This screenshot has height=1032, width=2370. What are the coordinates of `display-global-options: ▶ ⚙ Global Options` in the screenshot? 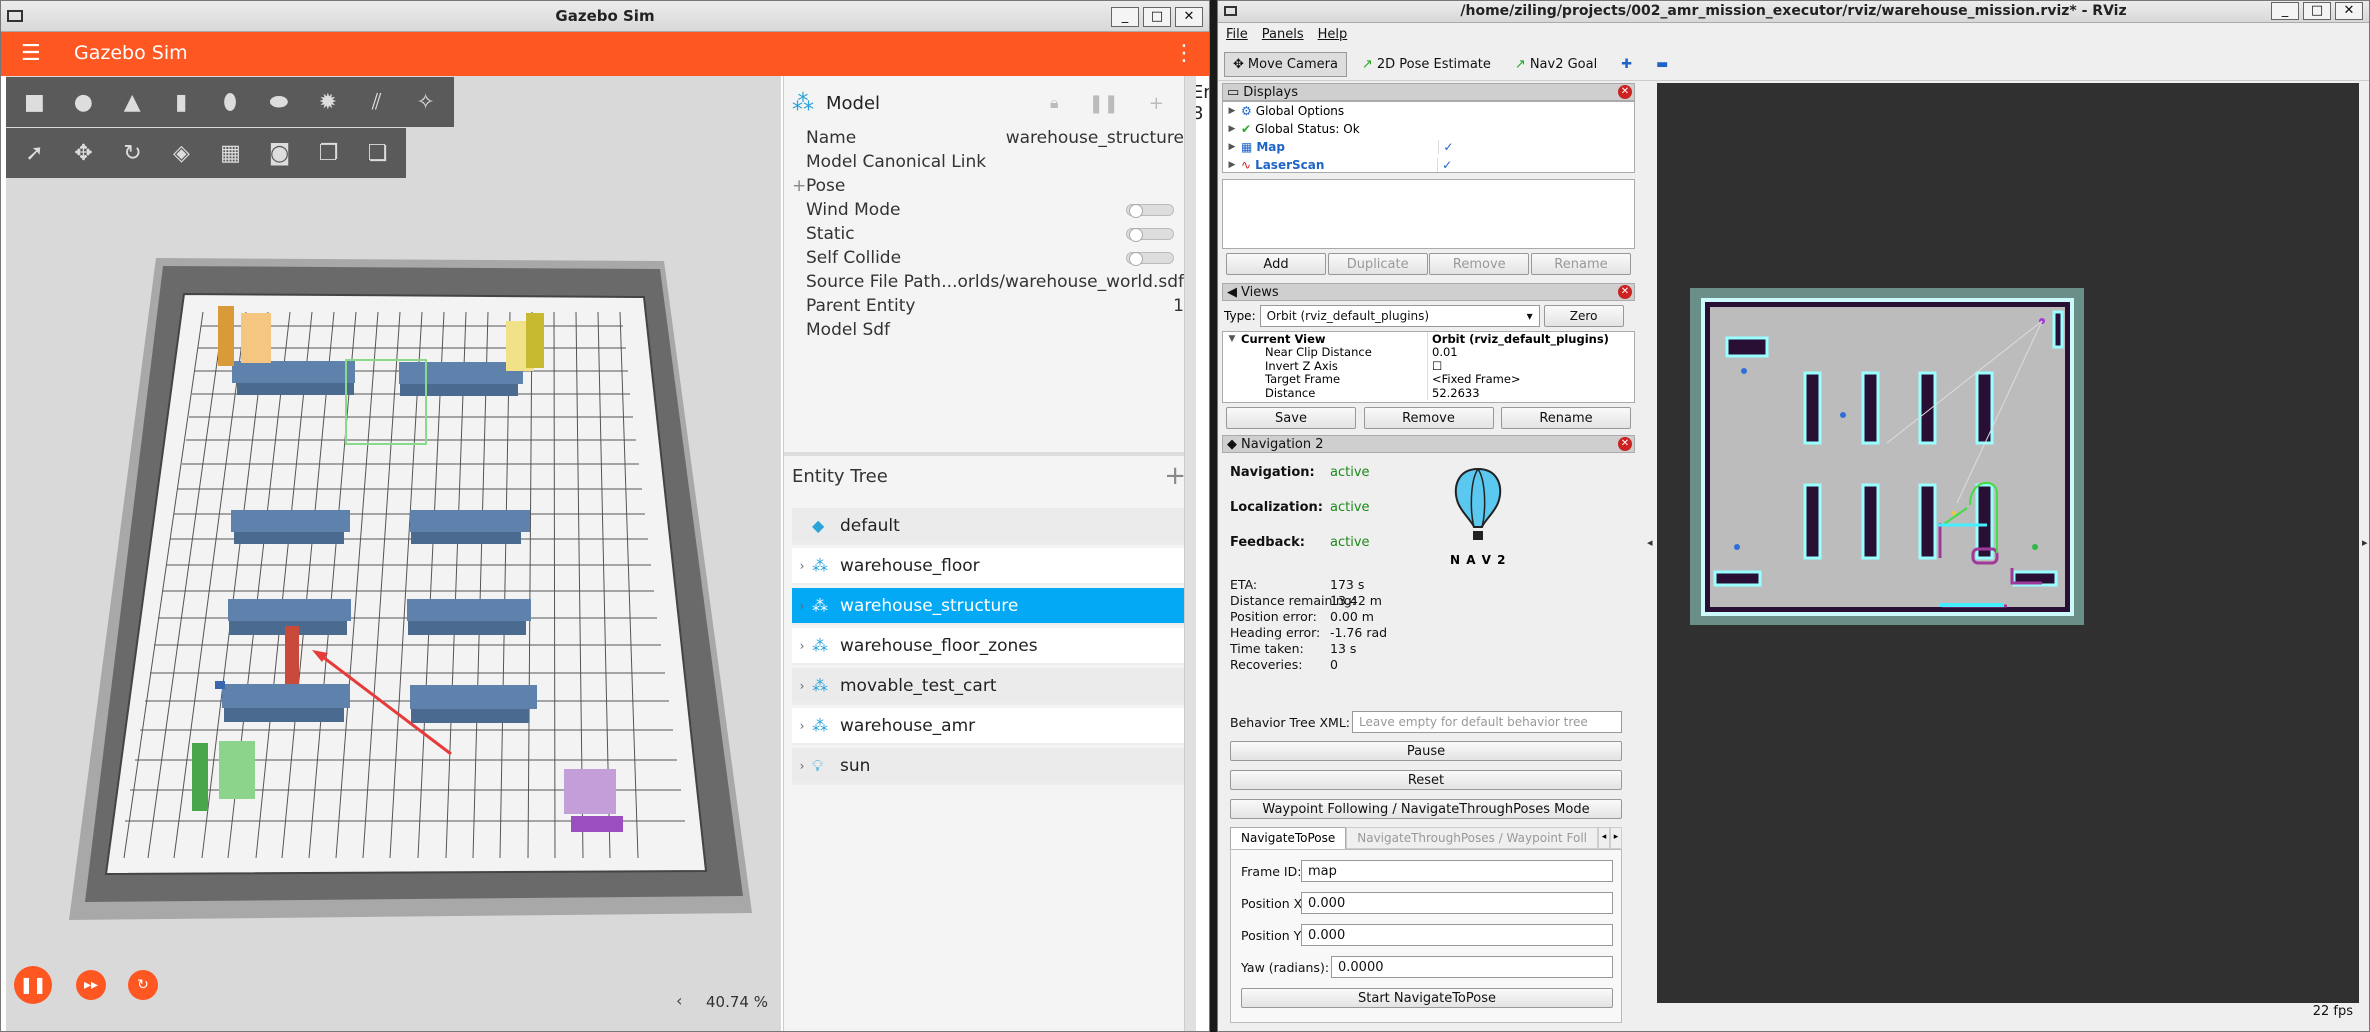 It's located at (1428, 111).